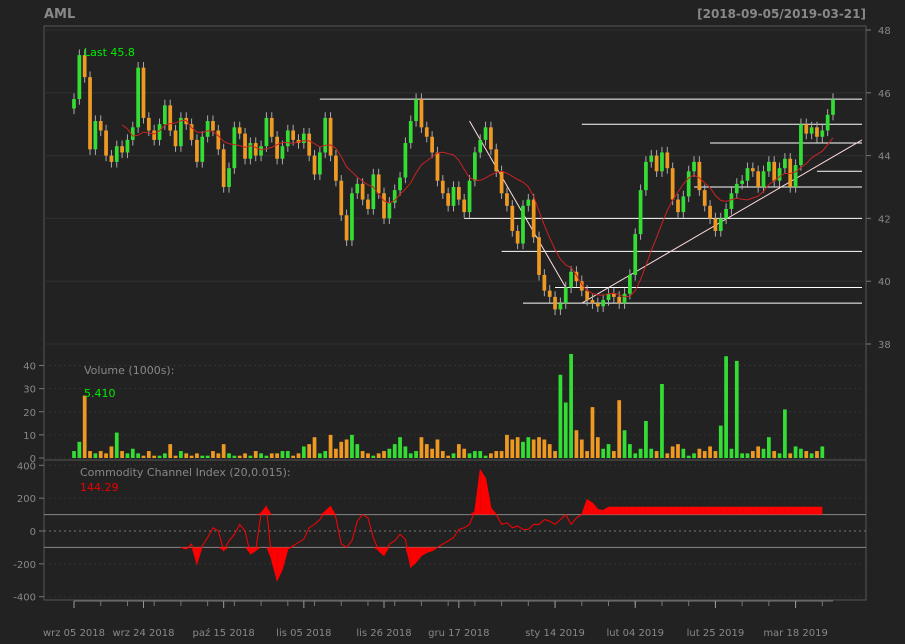  What do you see at coordinates (29, 367) in the screenshot?
I see `volume-tick-label: 40` at bounding box center [29, 367].